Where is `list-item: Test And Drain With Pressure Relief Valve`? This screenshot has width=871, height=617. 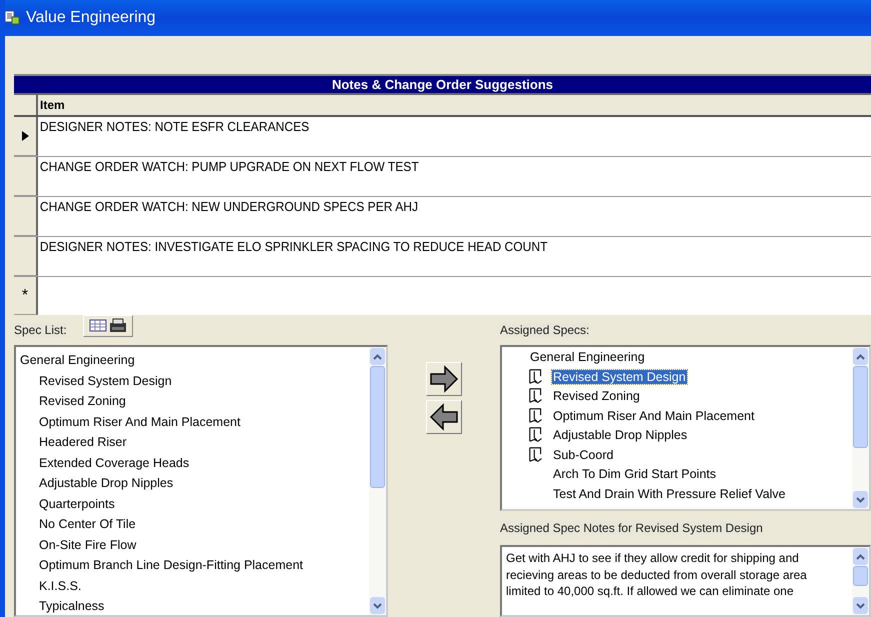
list-item: Test And Drain With Pressure Relief Valve is located at coordinates (669, 493).